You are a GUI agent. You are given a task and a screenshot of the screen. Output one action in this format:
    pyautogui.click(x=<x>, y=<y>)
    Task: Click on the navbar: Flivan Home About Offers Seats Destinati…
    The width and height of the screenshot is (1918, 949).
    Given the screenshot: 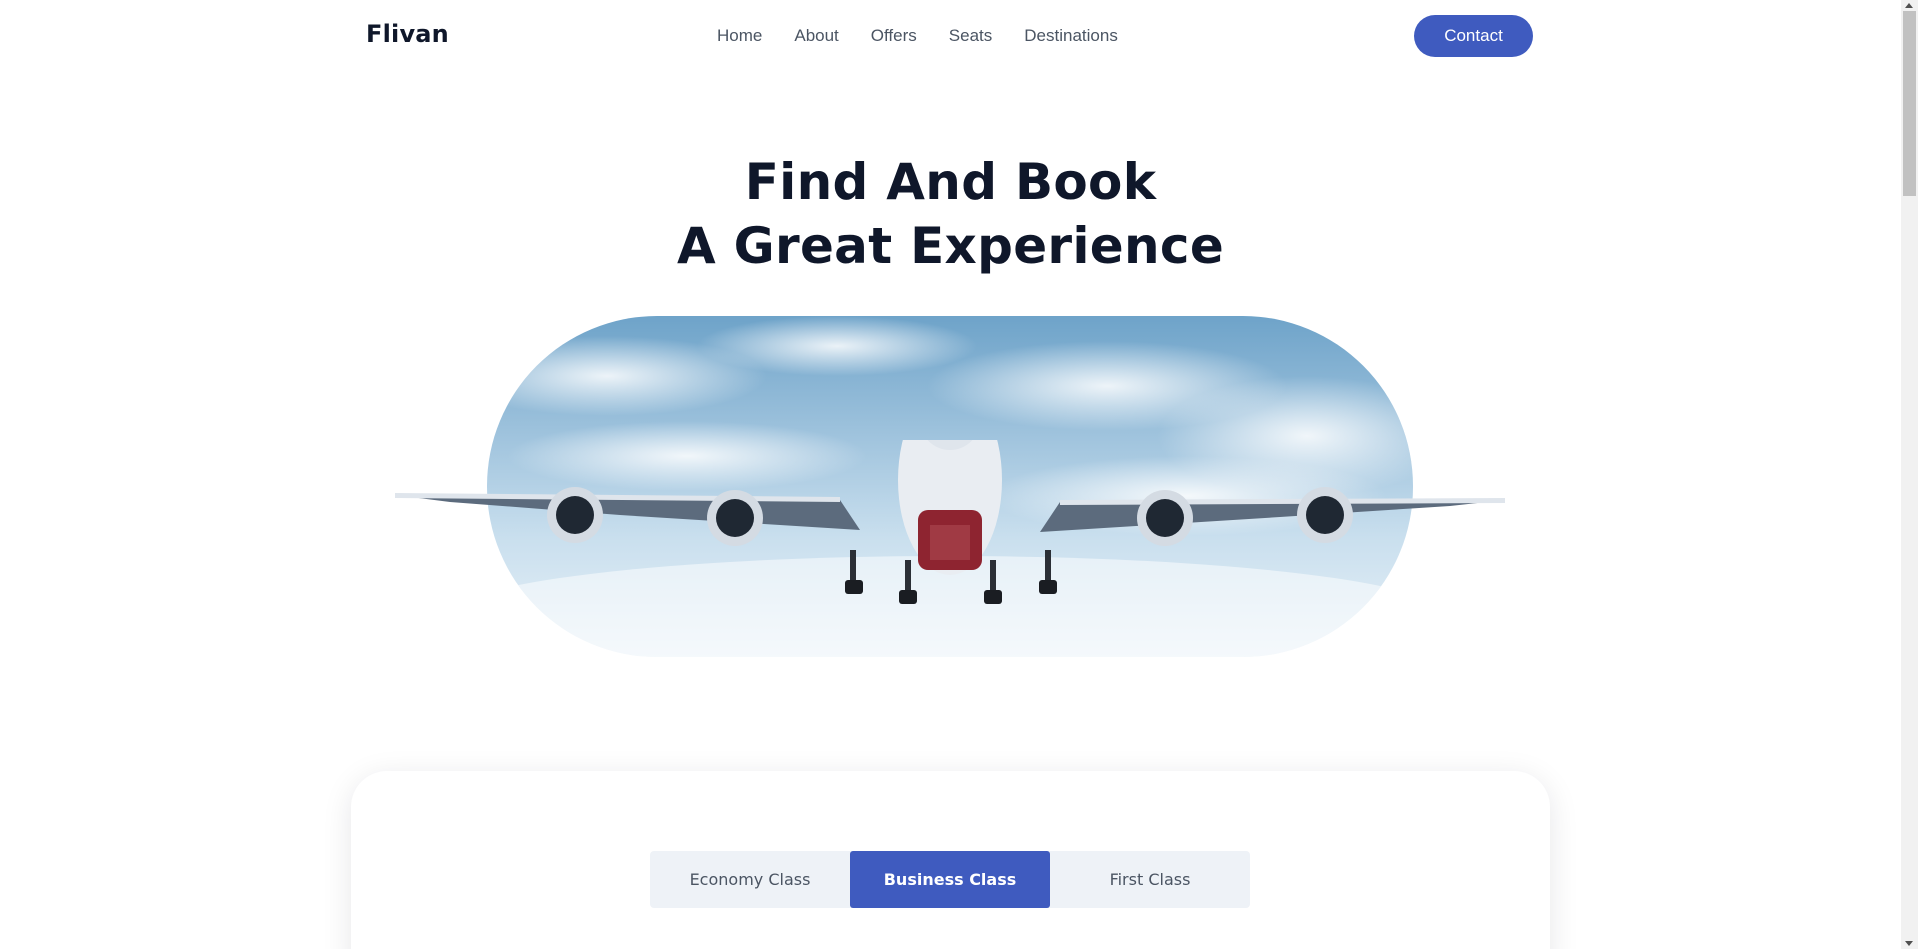 What is the action you would take?
    pyautogui.click(x=950, y=36)
    